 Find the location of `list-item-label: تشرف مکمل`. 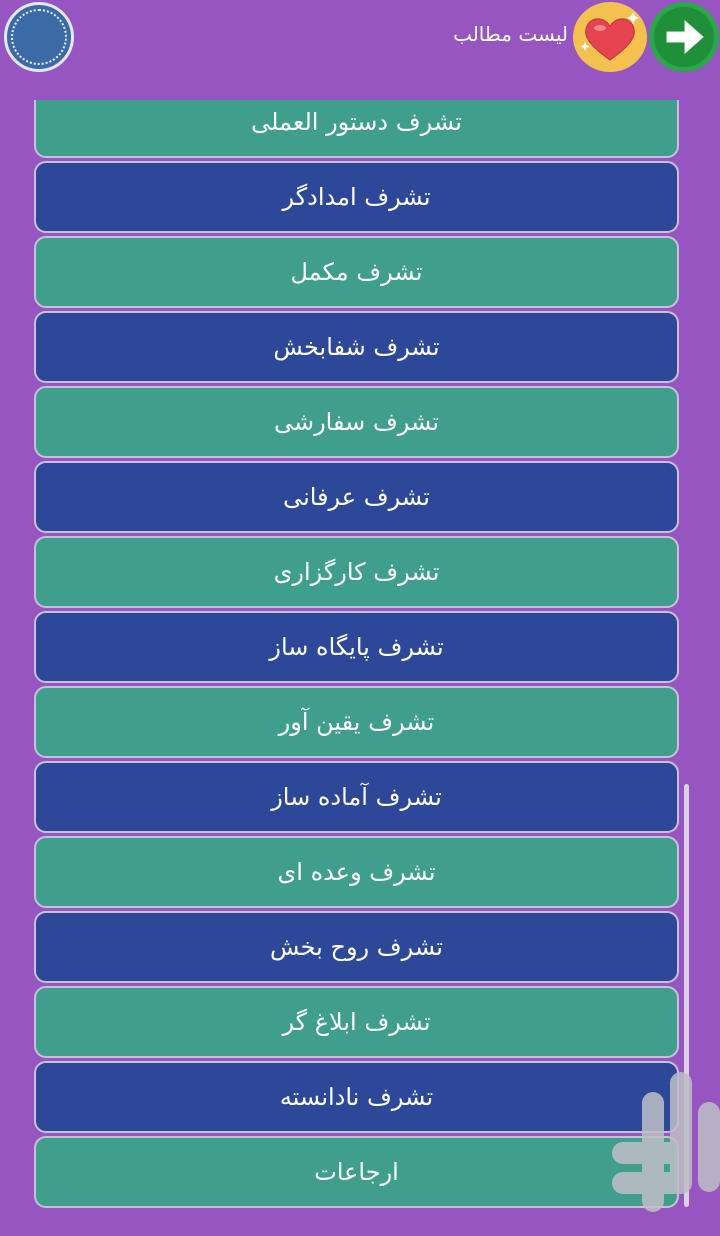

list-item-label: تشرف مکمل is located at coordinates (356, 272).